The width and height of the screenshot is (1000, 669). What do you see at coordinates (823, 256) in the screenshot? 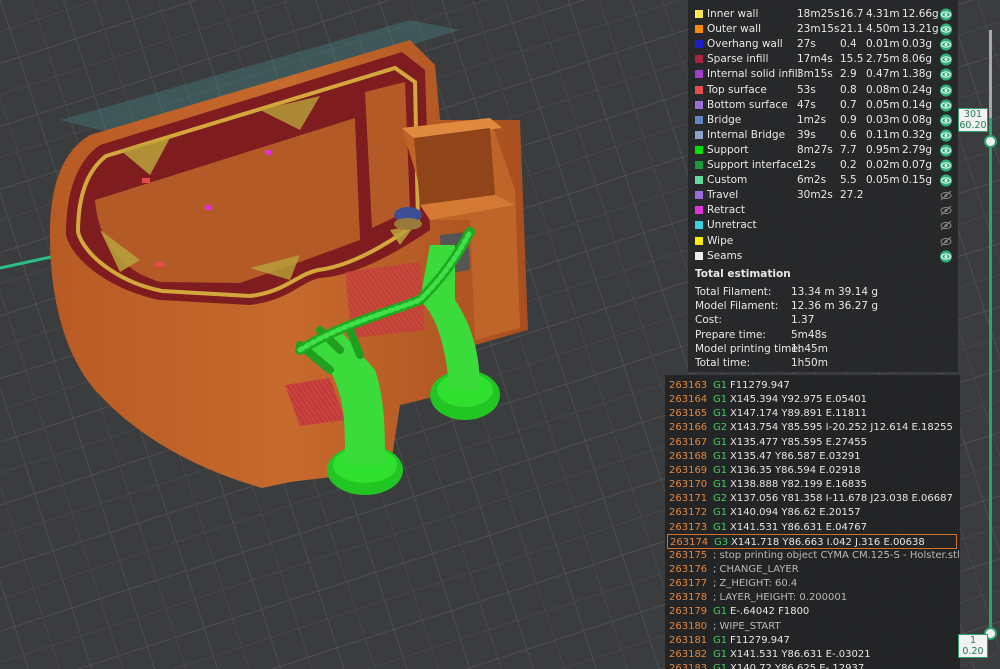
I see `legend-row: Seams` at bounding box center [823, 256].